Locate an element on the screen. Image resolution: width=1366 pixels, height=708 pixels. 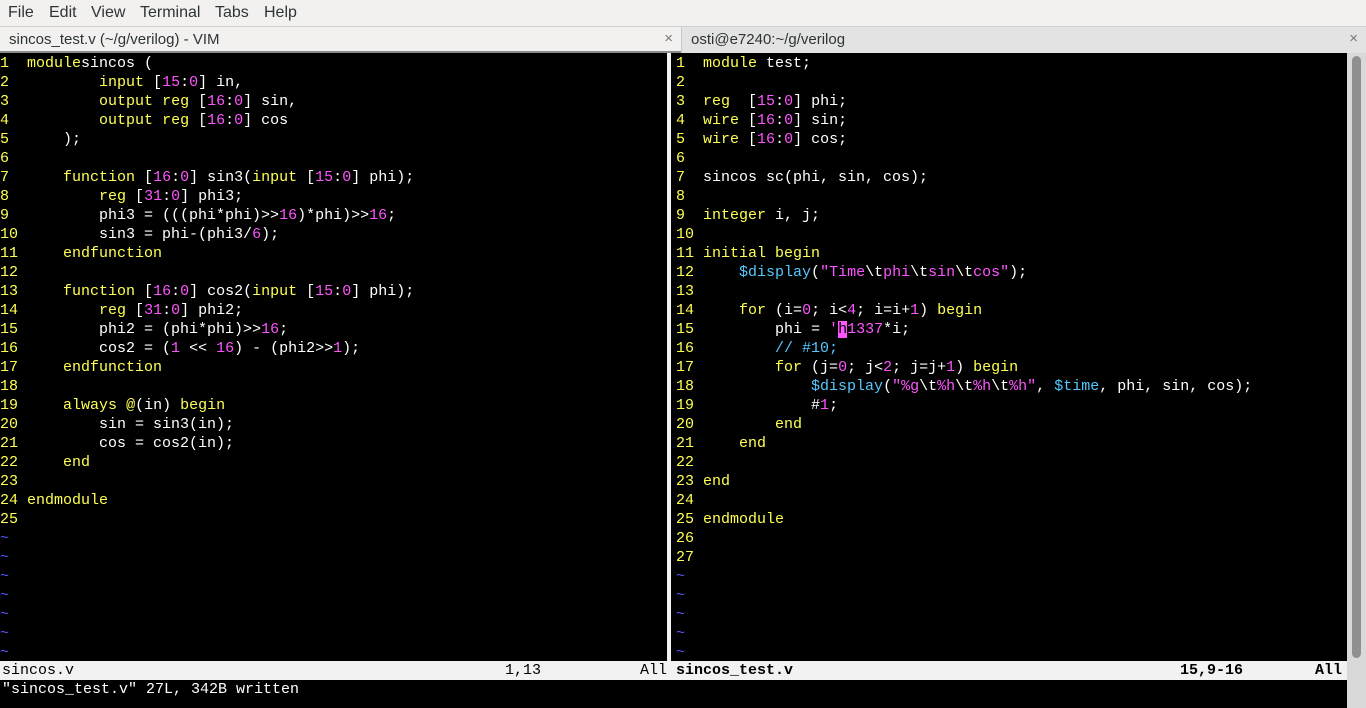
code-token: endfunction is located at coordinates (113, 253).